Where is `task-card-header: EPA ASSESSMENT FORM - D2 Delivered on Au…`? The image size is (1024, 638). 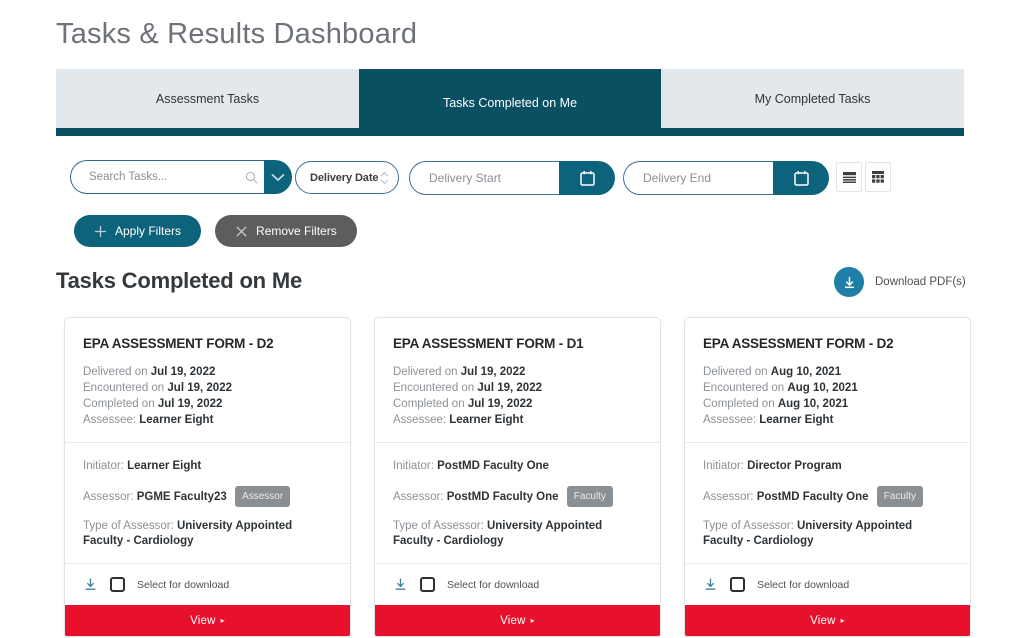 task-card-header: EPA ASSESSMENT FORM - D2 Delivered on Au… is located at coordinates (827, 380).